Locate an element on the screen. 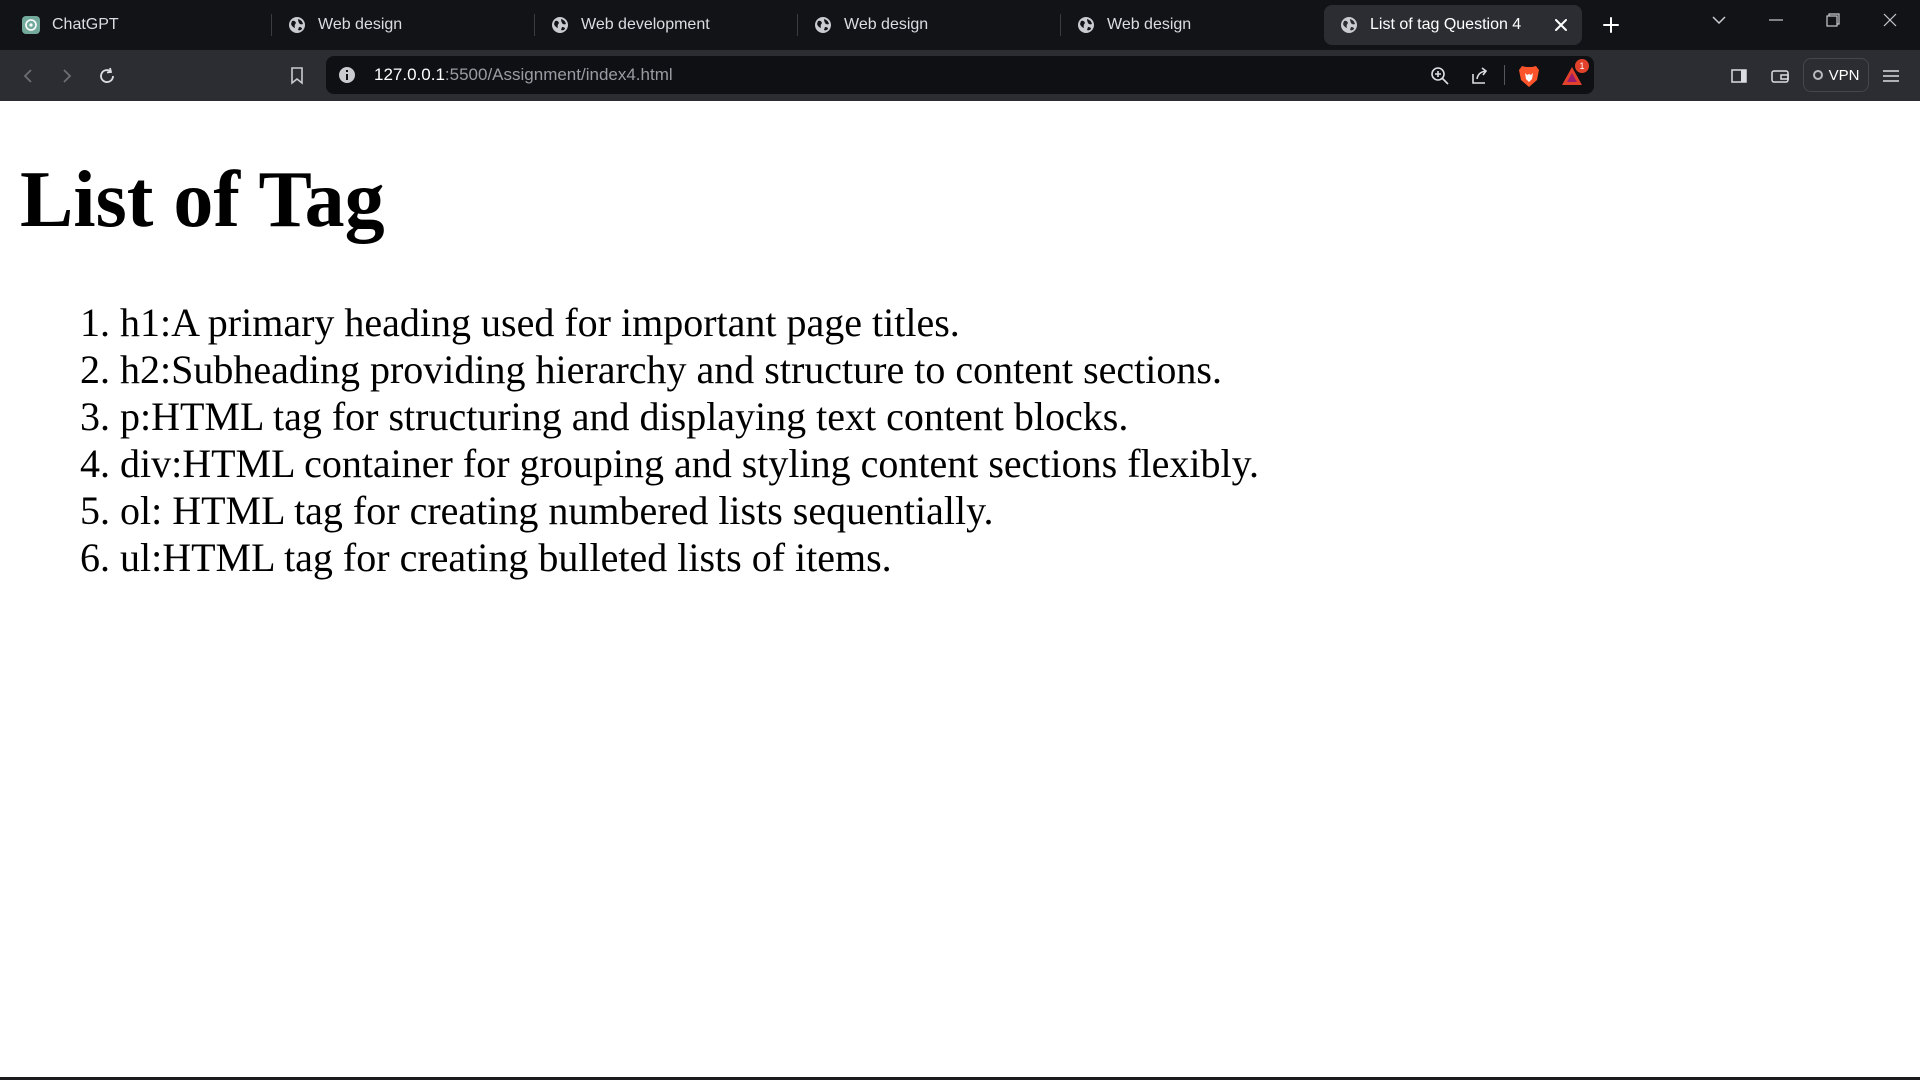  reload-icon is located at coordinates (107, 75).